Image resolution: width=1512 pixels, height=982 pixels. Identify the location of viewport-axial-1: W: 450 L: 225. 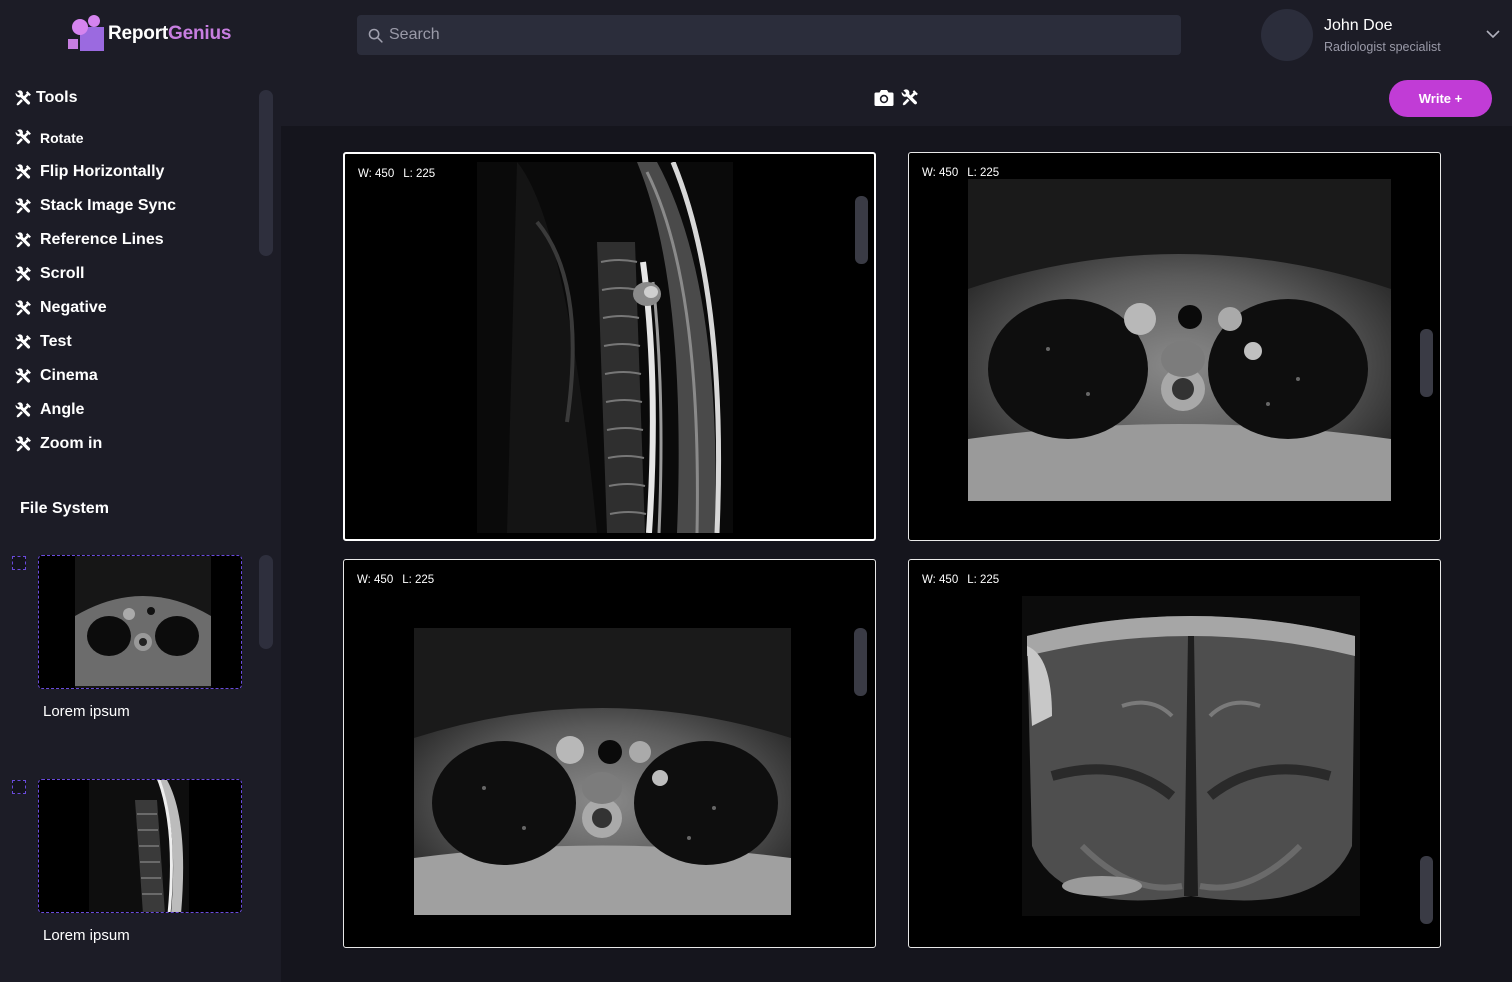
(1174, 346).